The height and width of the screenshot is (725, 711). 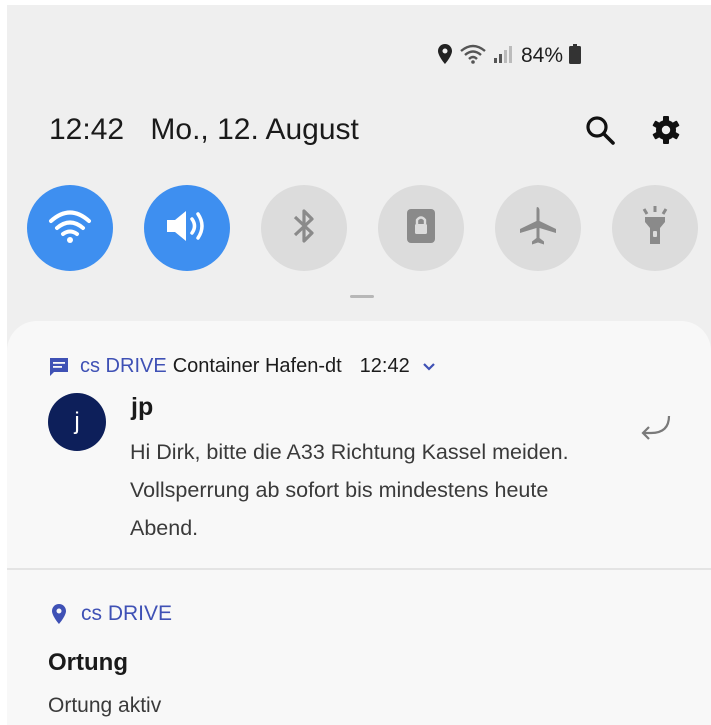 I want to click on bluetooth-icon, so click(x=304, y=228).